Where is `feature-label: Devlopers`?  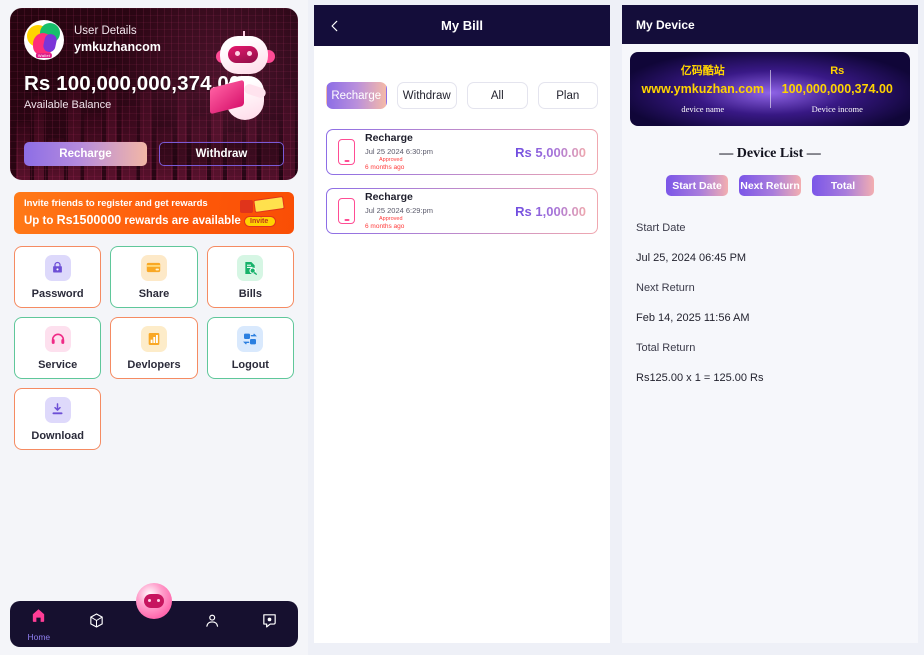 feature-label: Devlopers is located at coordinates (154, 364).